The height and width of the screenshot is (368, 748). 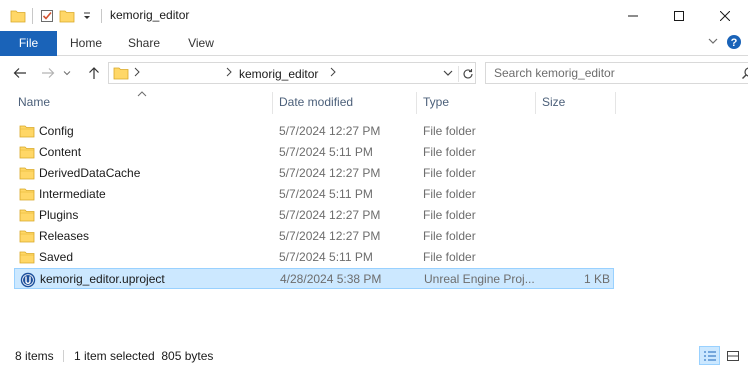 I want to click on file-row: Releases 5/7/2024 12:27 PM File folder, so click(x=314, y=236).